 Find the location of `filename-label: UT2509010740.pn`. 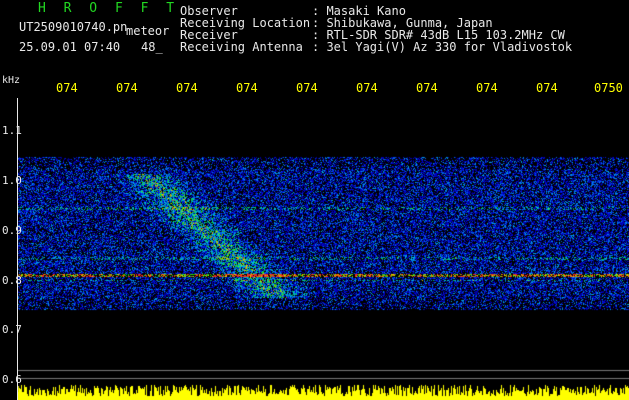

filename-label: UT2509010740.pn is located at coordinates (73, 27).